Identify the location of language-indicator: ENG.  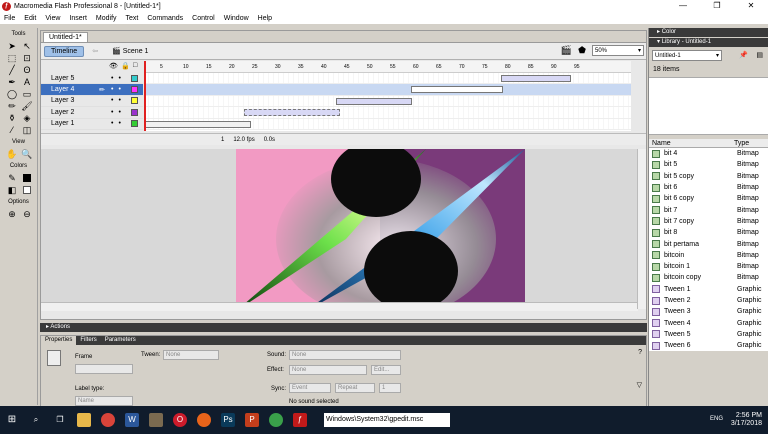
(716, 419).